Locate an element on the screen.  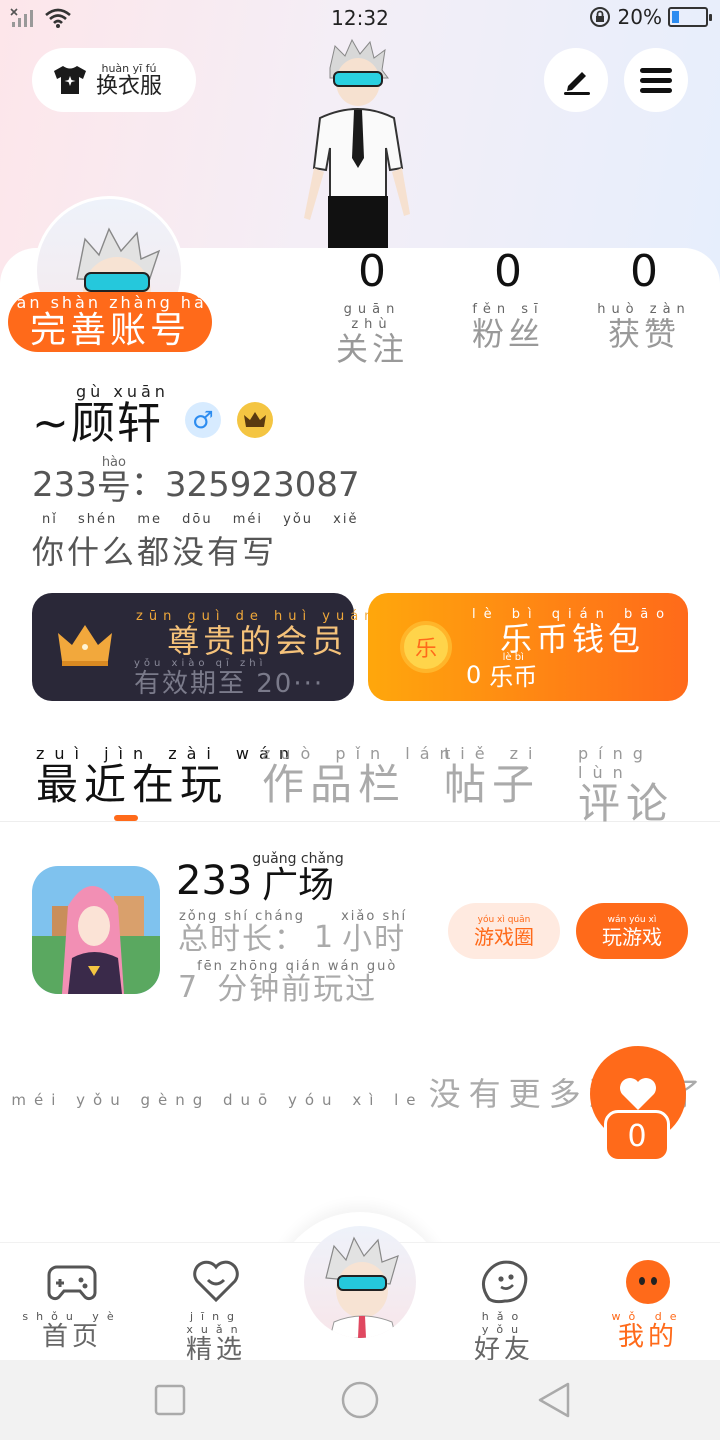
play-game-button: wán yóu xì 玩游戏 is located at coordinates (632, 931).